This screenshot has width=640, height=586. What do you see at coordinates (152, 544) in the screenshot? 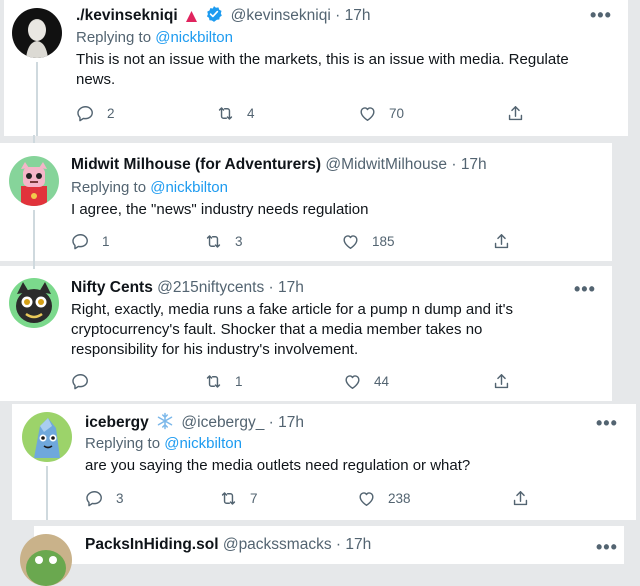
I see `display-name: PacksInHiding.sol` at bounding box center [152, 544].